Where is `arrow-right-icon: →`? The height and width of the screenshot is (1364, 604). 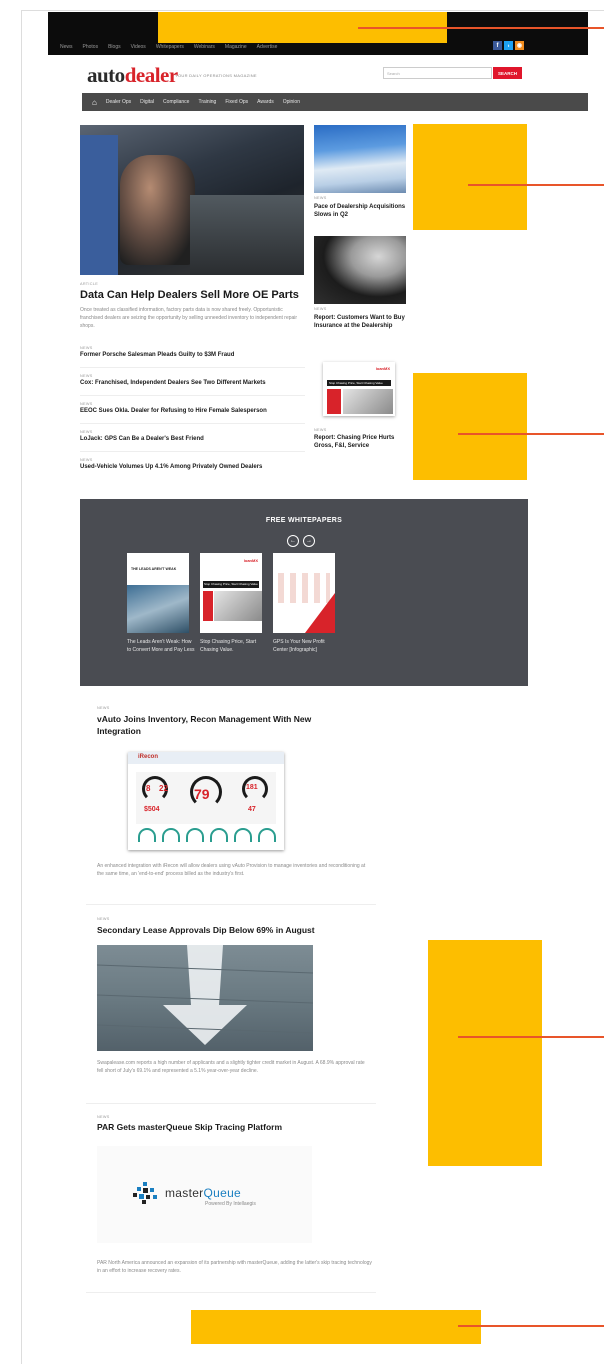 arrow-right-icon: → is located at coordinates (309, 541).